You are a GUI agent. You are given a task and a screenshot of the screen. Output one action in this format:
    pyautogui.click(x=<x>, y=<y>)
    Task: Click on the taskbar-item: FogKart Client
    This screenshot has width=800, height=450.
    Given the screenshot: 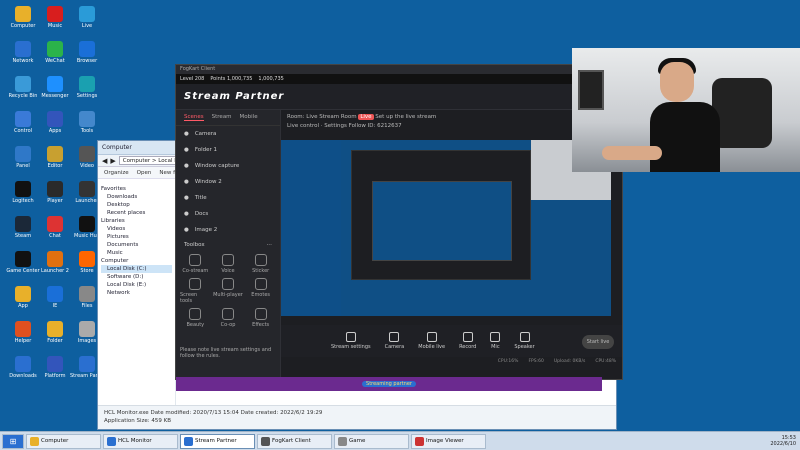 What is the action you would take?
    pyautogui.click(x=294, y=441)
    